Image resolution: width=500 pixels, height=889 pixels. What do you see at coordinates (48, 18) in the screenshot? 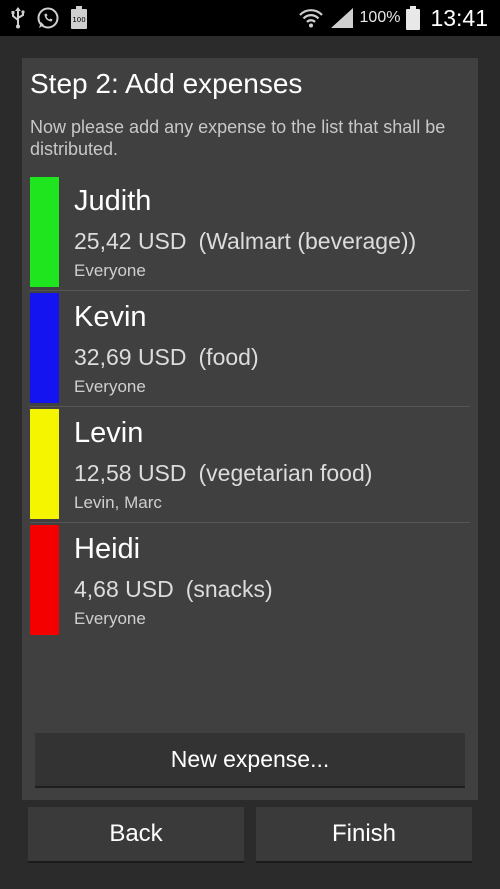
I see `whatsapp-icon` at bounding box center [48, 18].